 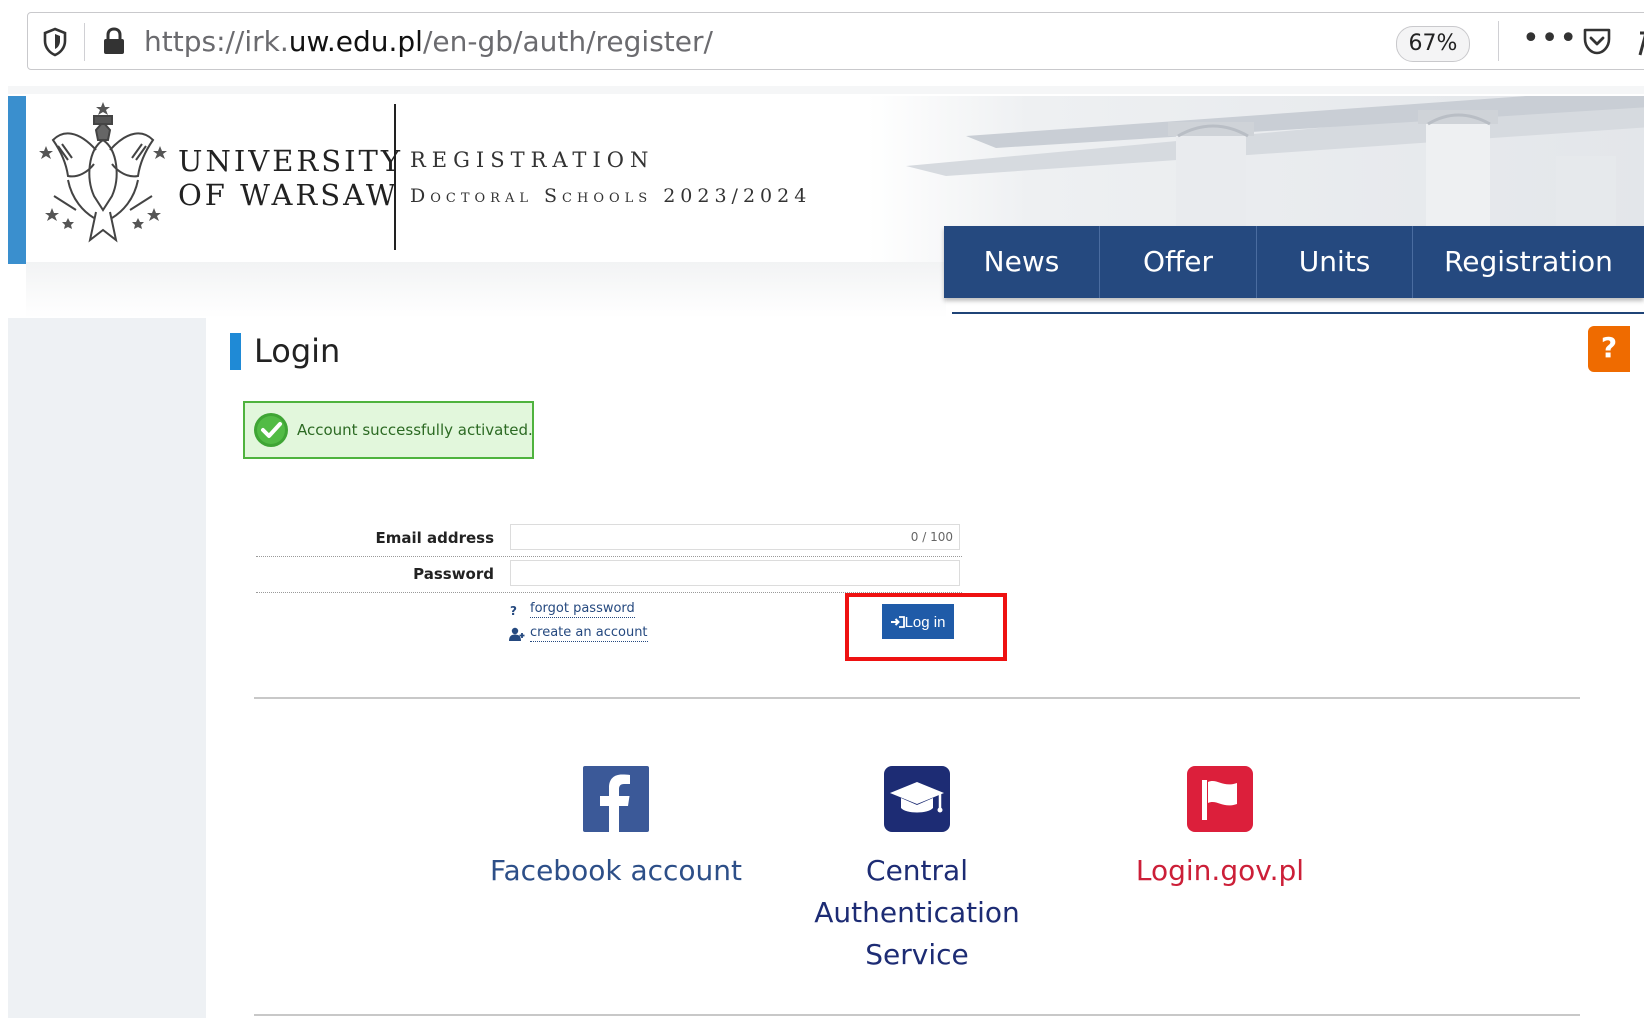 I want to click on main-navigation: News Offer Units Registration, so click(x=1294, y=262).